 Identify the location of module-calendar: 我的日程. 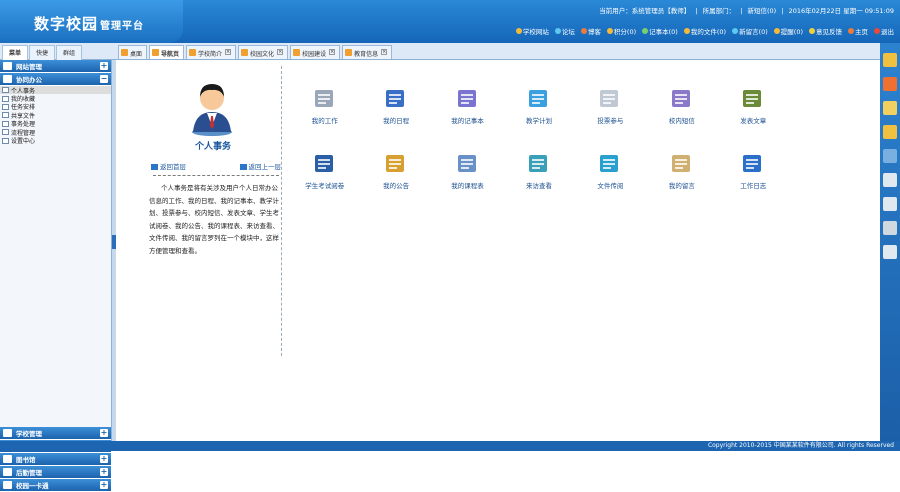
(395, 106).